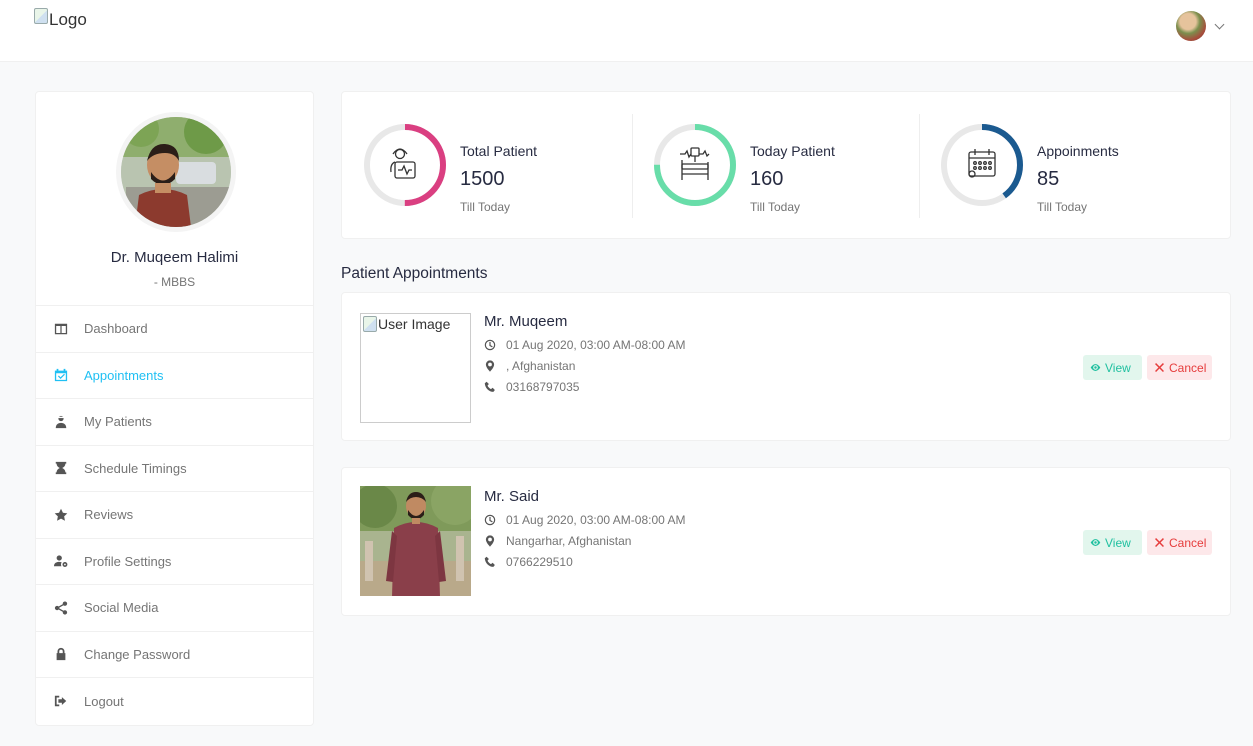 Image resolution: width=1253 pixels, height=746 pixels. What do you see at coordinates (767, 179) in the screenshot?
I see `stat-value: 160` at bounding box center [767, 179].